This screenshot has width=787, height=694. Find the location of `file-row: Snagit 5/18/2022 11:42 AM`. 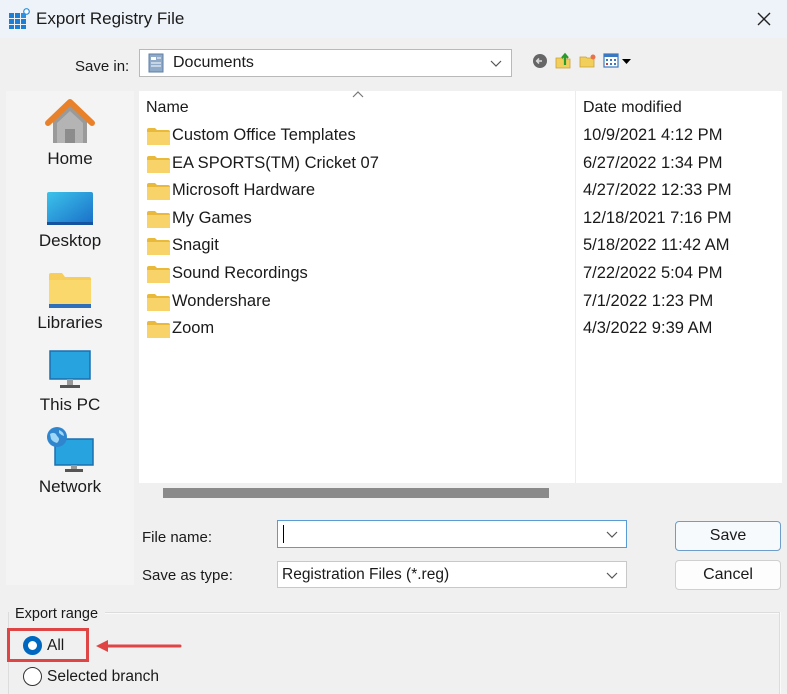

file-row: Snagit 5/18/2022 11:42 AM is located at coordinates (460, 246).